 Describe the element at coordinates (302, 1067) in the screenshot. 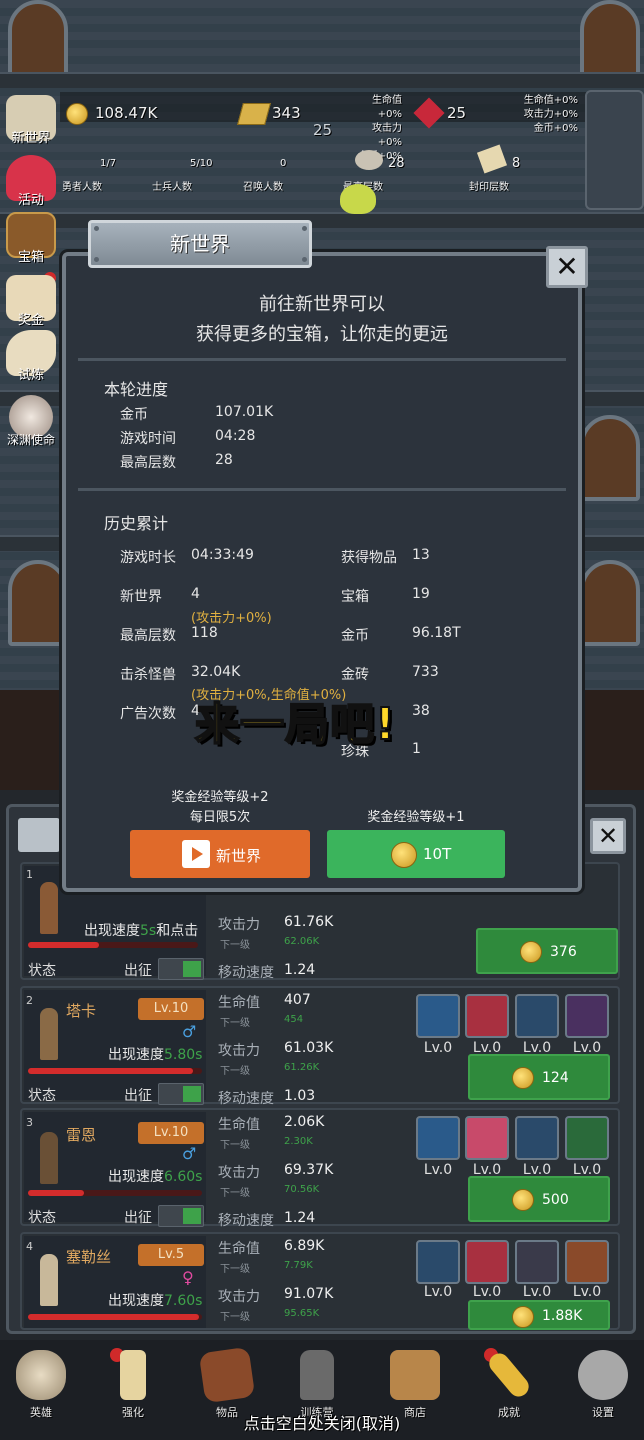

I see `atk-next-value: 61.26K` at that location.